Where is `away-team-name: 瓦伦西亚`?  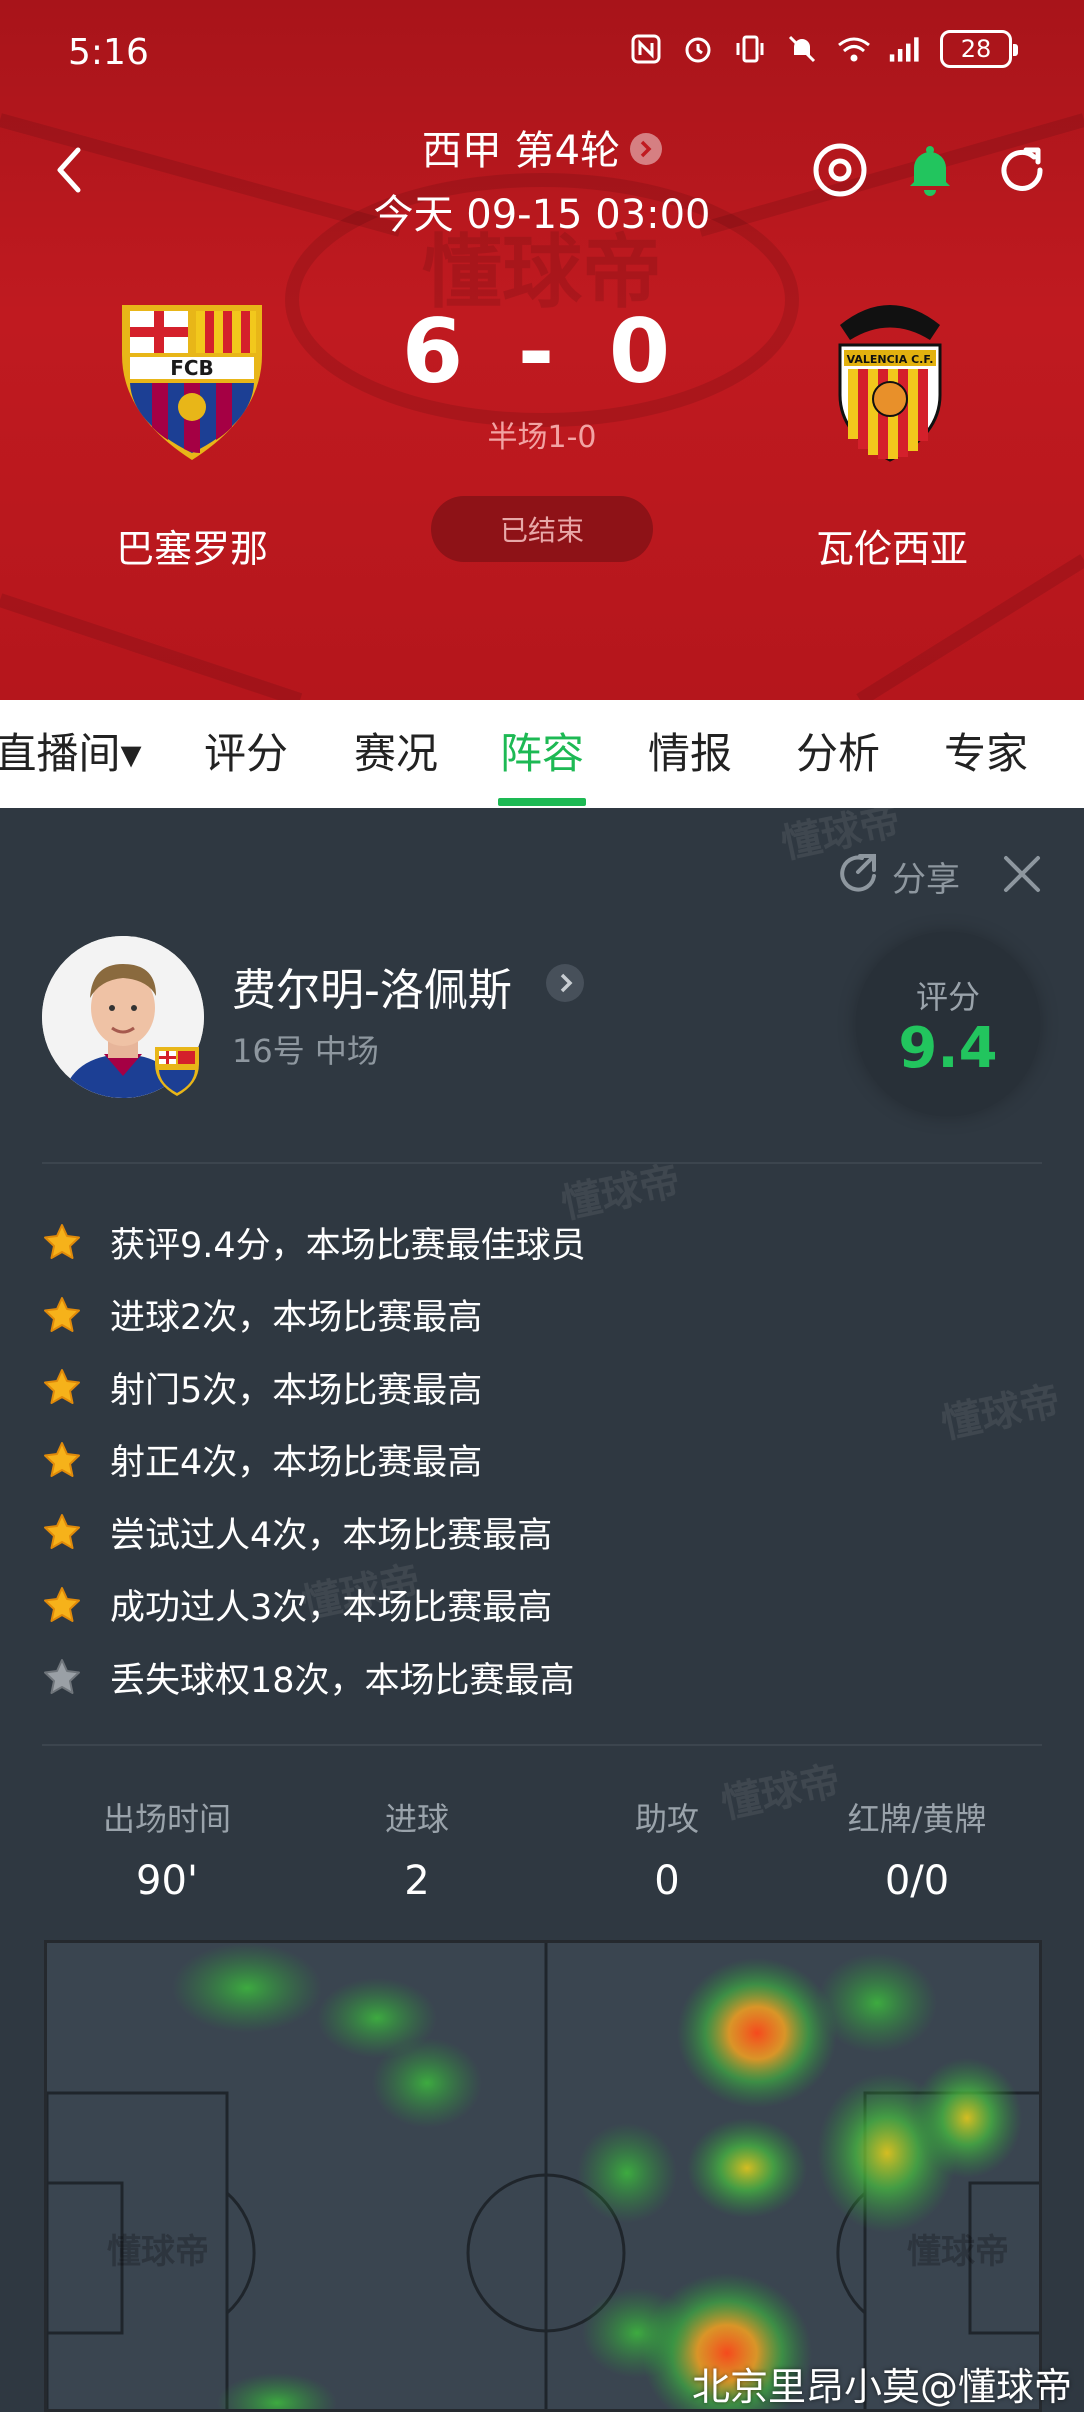
away-team-name: 瓦伦西亚 is located at coordinates (892, 545).